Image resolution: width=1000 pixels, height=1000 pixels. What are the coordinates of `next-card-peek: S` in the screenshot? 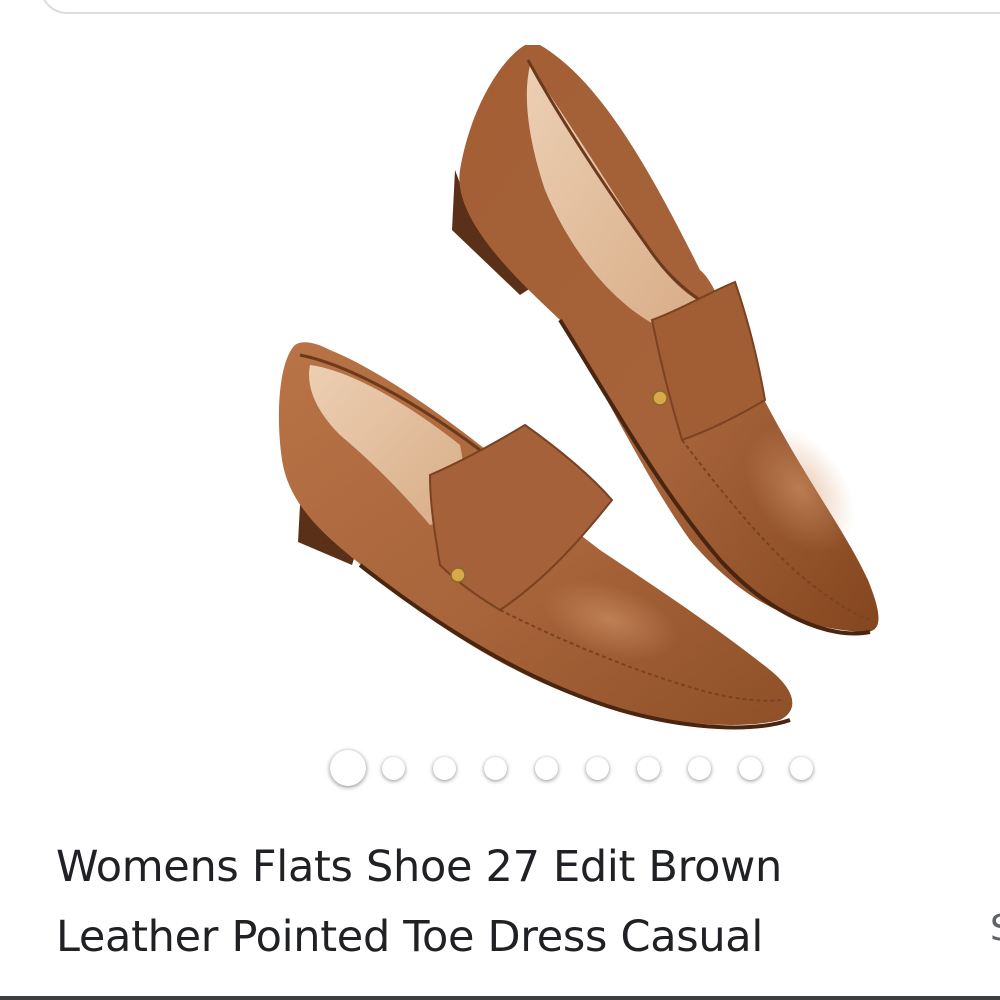 It's located at (995, 928).